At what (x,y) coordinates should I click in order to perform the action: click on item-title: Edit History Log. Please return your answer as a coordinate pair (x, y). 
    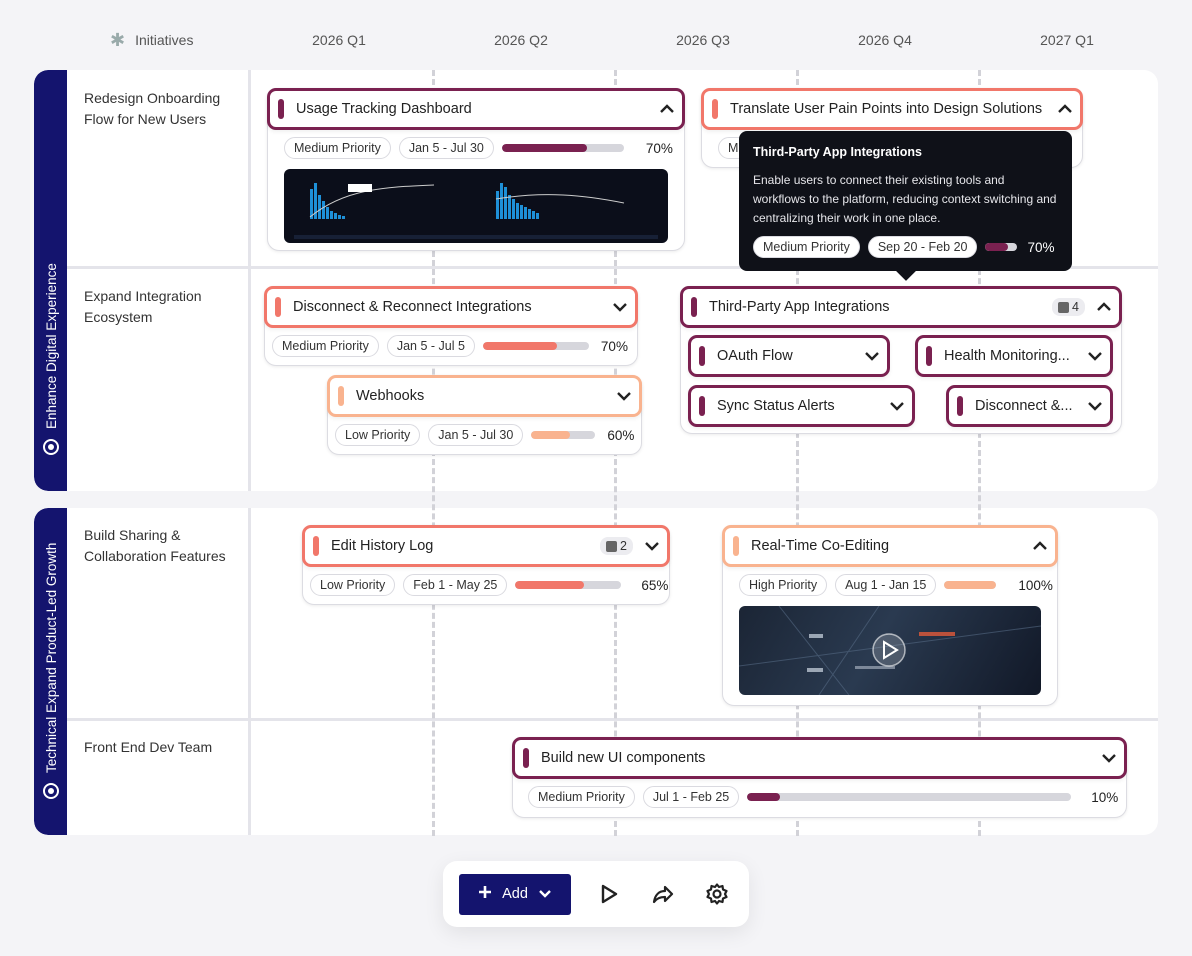
    Looking at the image, I should click on (382, 546).